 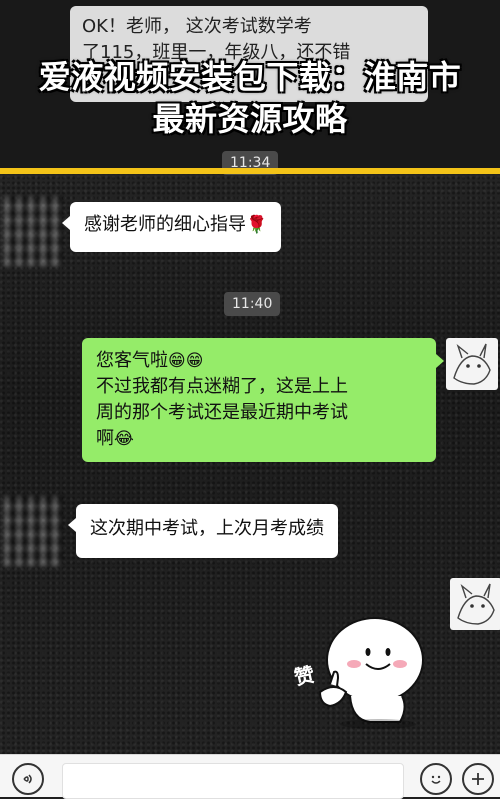 What do you see at coordinates (28, 779) in the screenshot?
I see `voice-icon` at bounding box center [28, 779].